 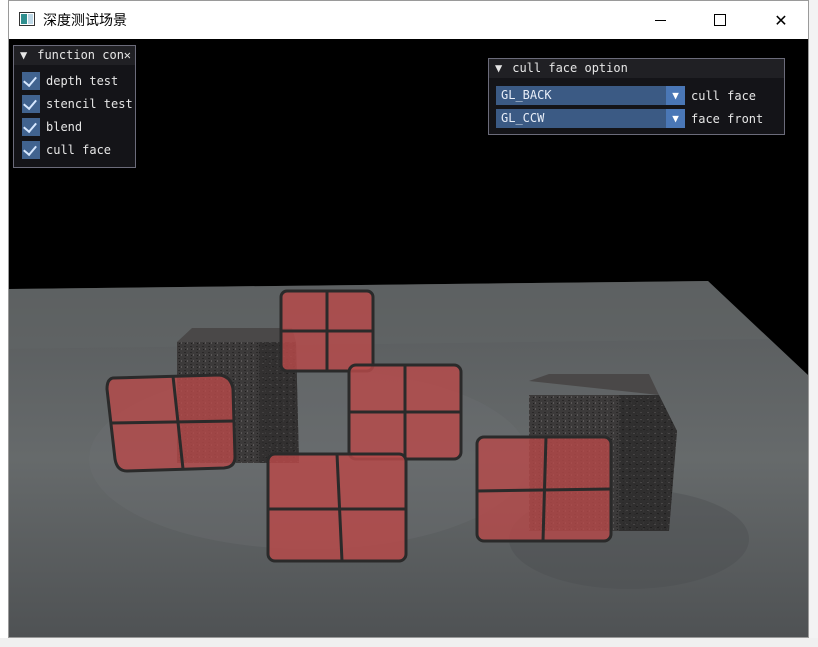 What do you see at coordinates (27, 19) in the screenshot?
I see `app-icon` at bounding box center [27, 19].